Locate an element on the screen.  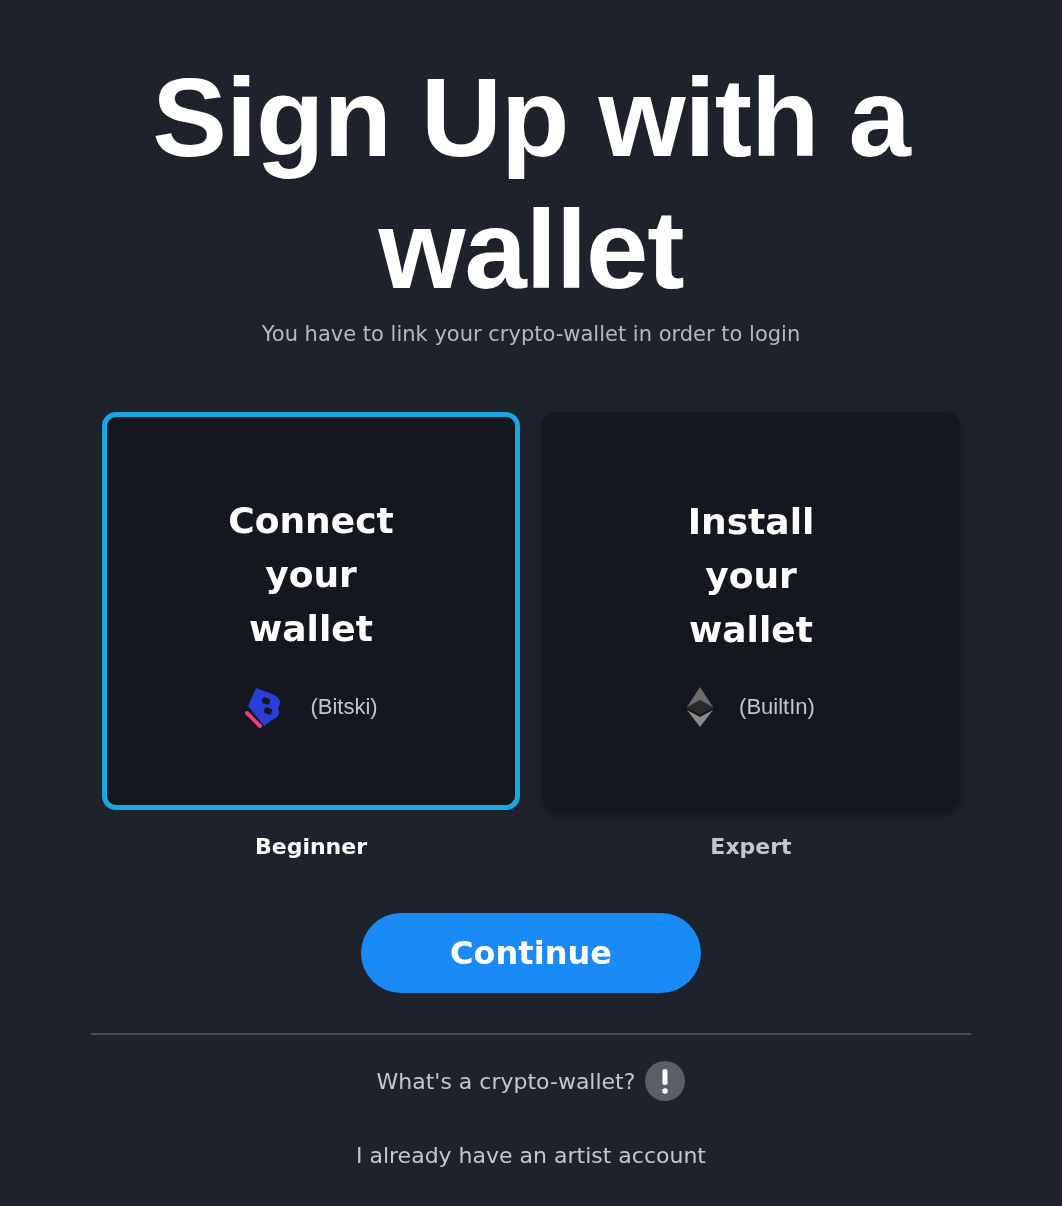
level-label: Expert is located at coordinates (751, 846).